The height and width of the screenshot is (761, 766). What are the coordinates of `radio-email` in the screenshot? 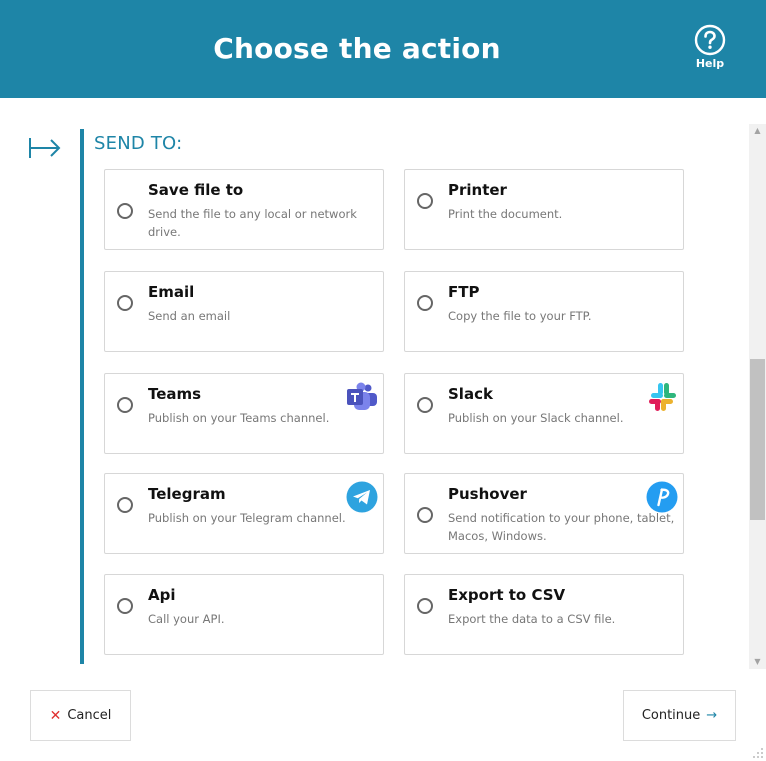 It's located at (125, 303).